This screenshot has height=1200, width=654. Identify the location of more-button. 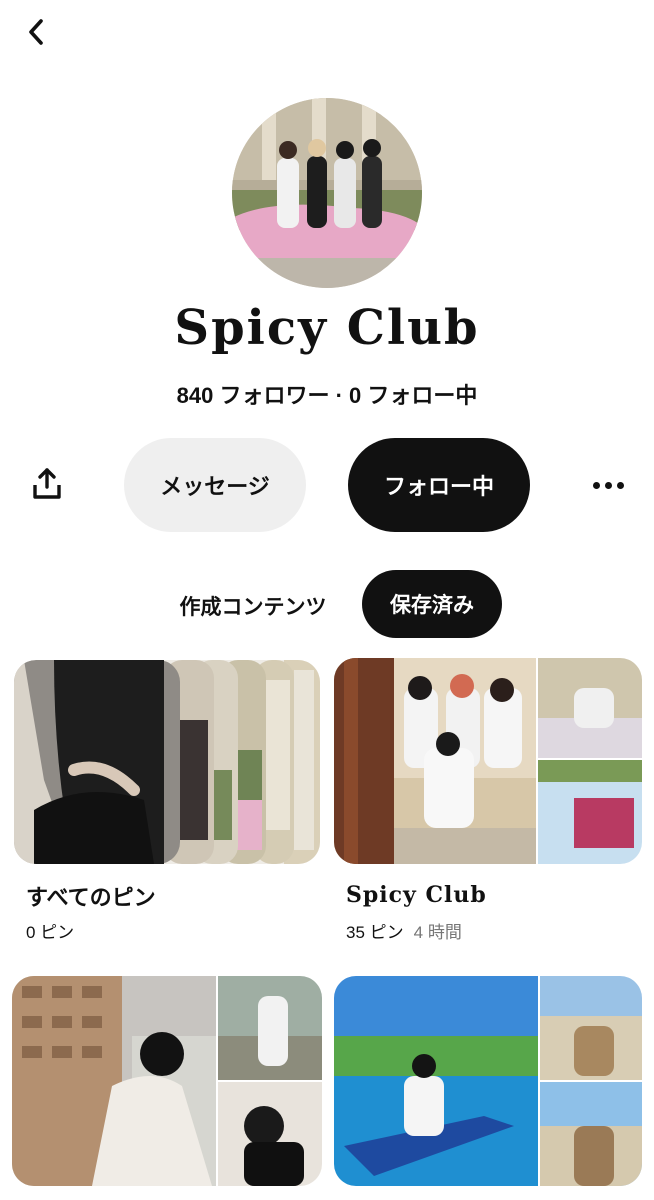
(608, 485).